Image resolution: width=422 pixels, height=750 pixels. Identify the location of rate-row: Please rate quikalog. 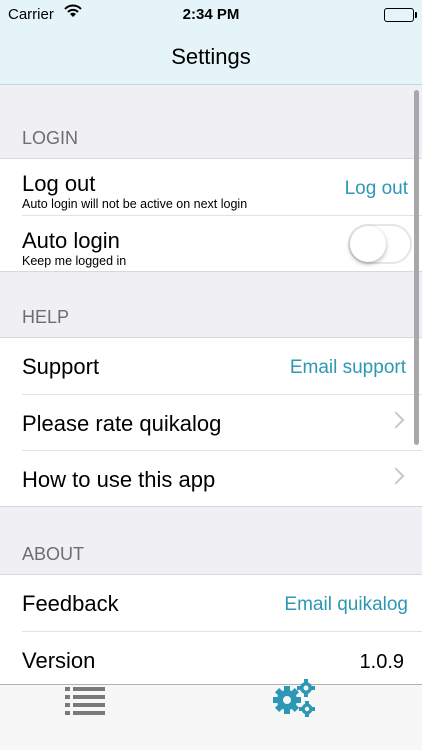
(222, 422).